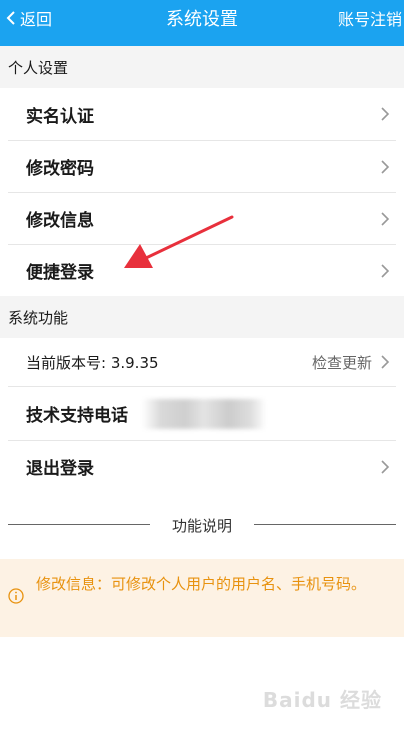 This screenshot has width=404, height=741. I want to click on annotation-arrow-icon, so click(179, 241).